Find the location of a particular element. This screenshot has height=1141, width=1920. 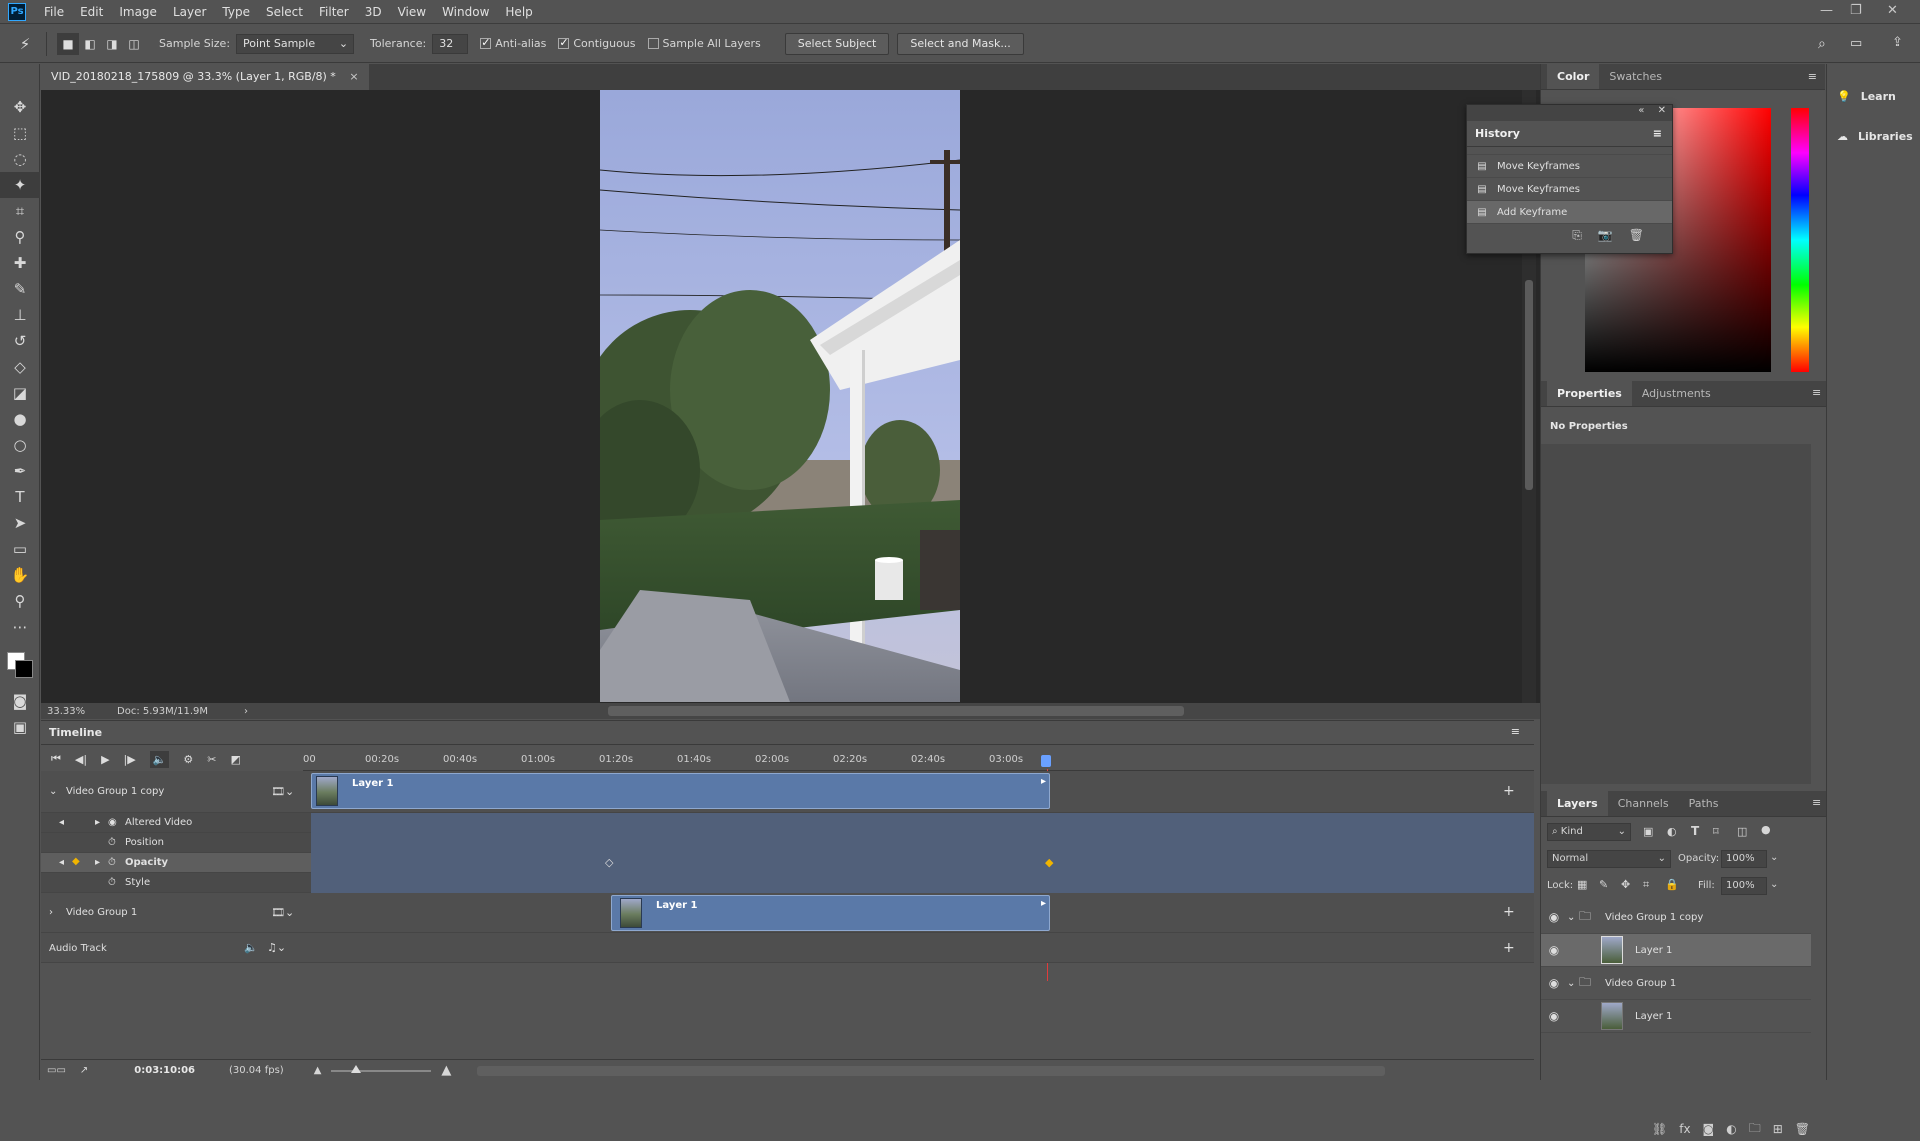

lock-image-icon: ✎ is located at coordinates (1603, 884).